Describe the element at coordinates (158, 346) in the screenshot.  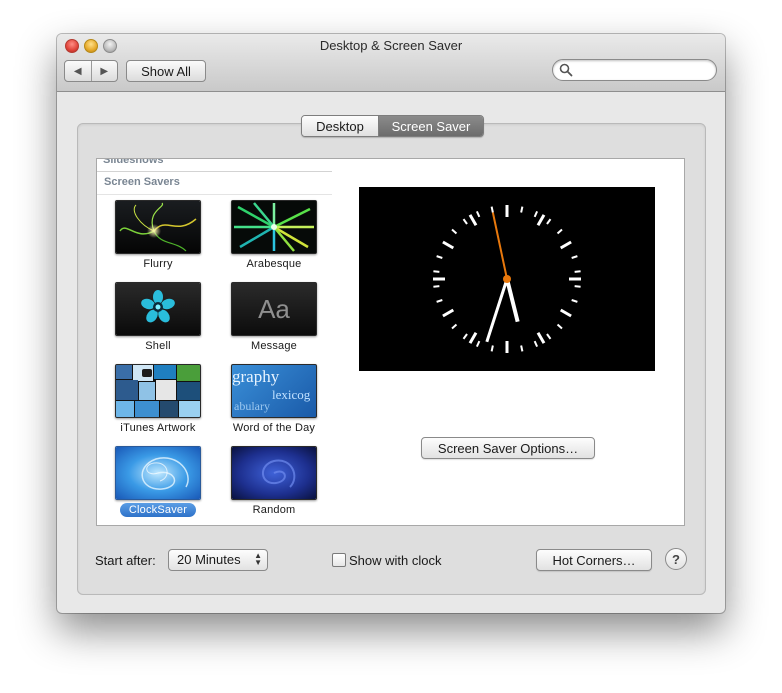
I see `list-item-label: Shell` at that location.